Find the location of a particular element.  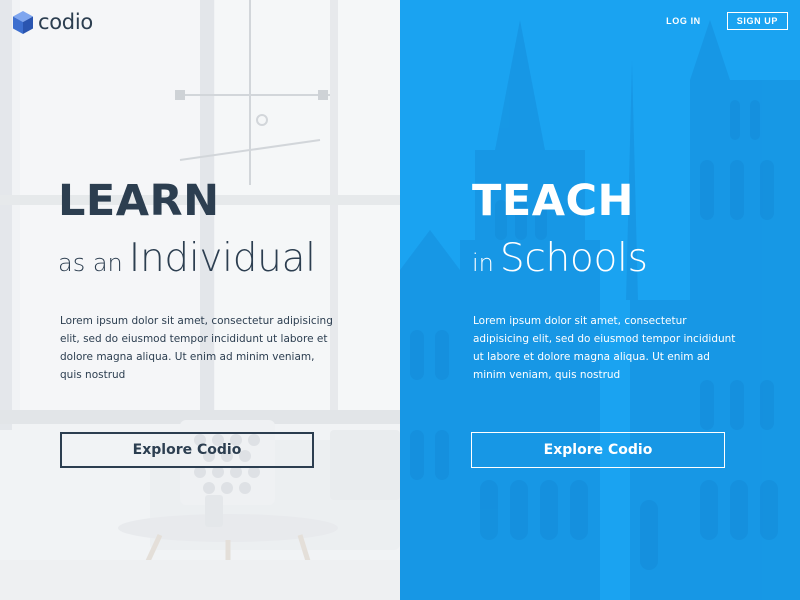

teach-heading: TEACH is located at coordinates (553, 201).